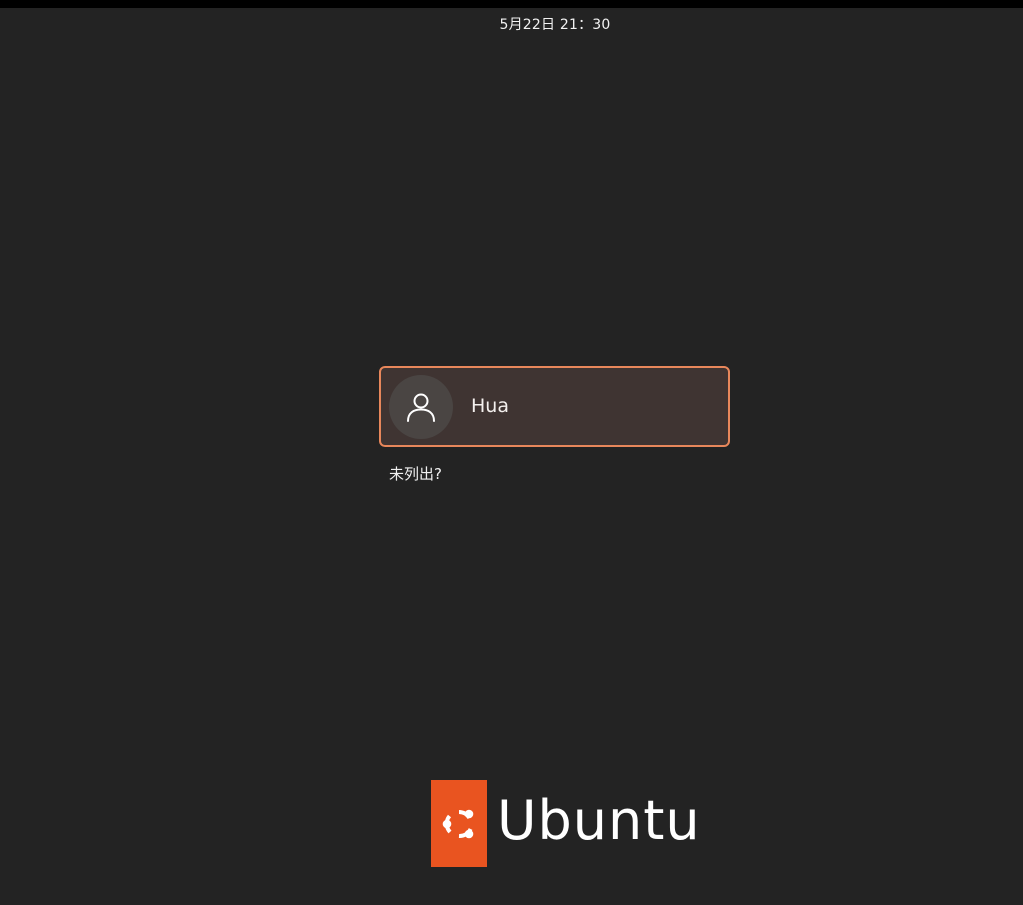 The image size is (1023, 905). What do you see at coordinates (511, 24) in the screenshot?
I see `clock-datetime: 5月22日 21：30` at bounding box center [511, 24].